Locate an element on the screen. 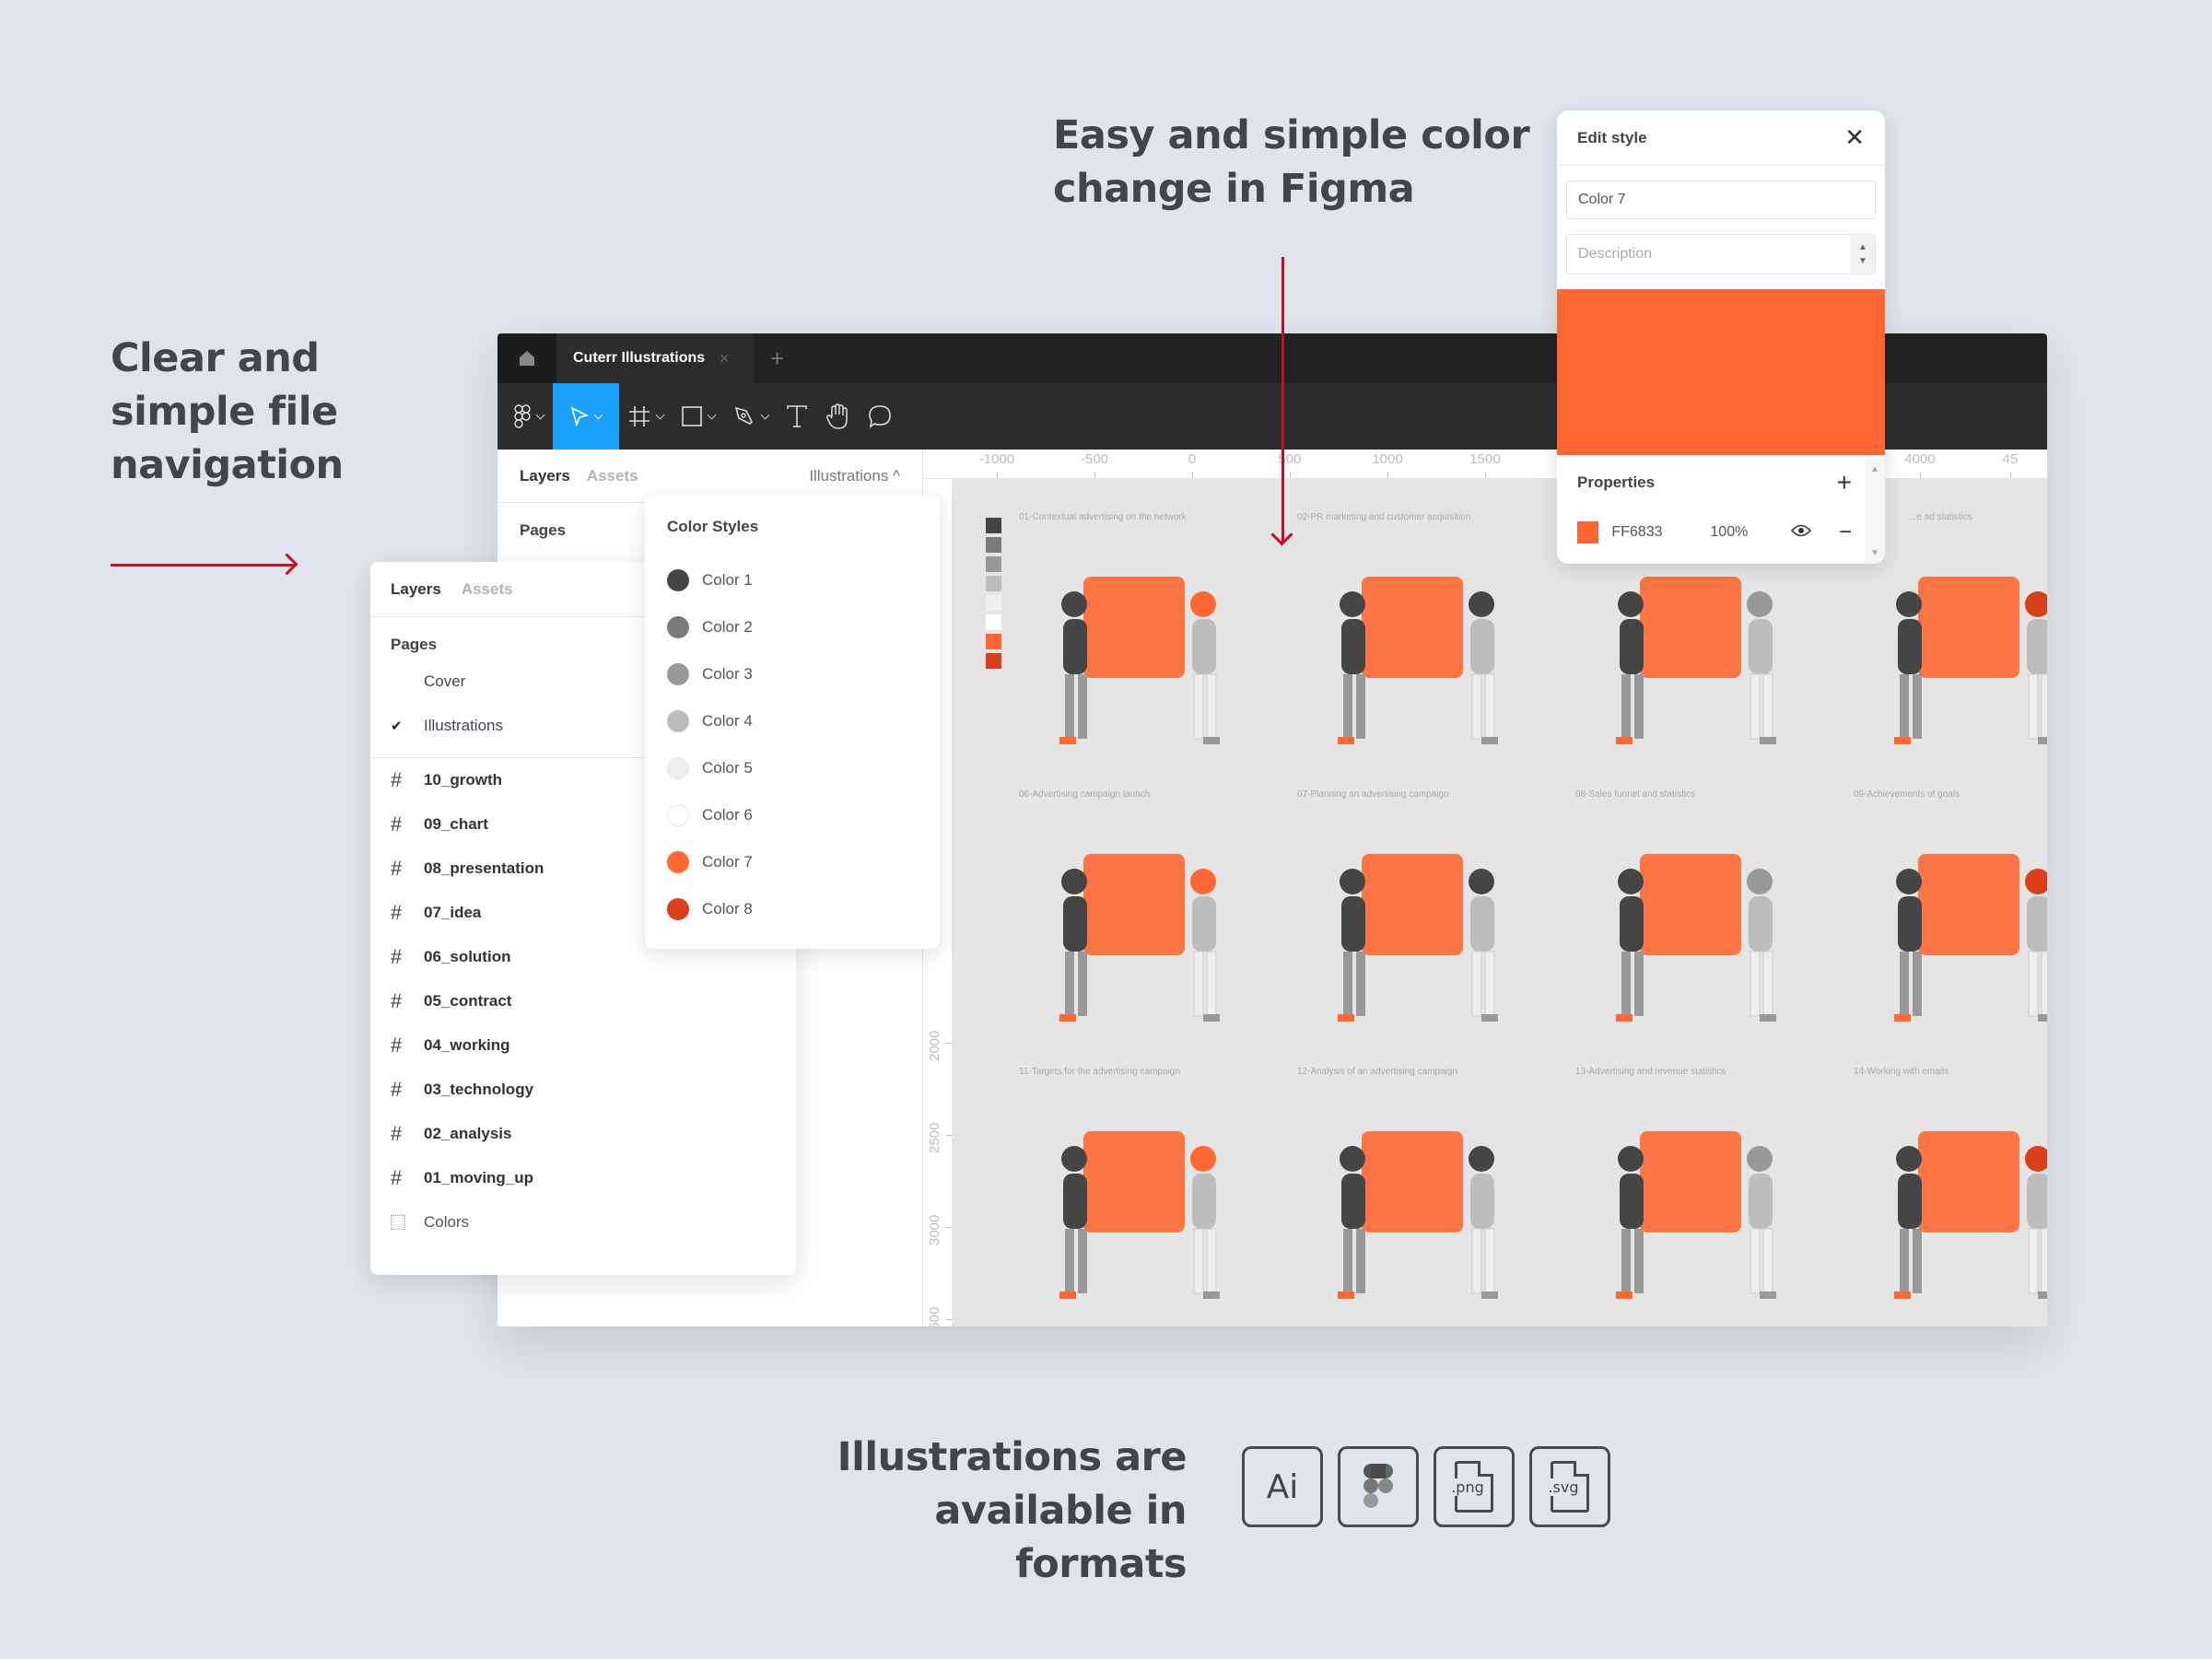  fill-opacity-value: 100% is located at coordinates (1750, 532).